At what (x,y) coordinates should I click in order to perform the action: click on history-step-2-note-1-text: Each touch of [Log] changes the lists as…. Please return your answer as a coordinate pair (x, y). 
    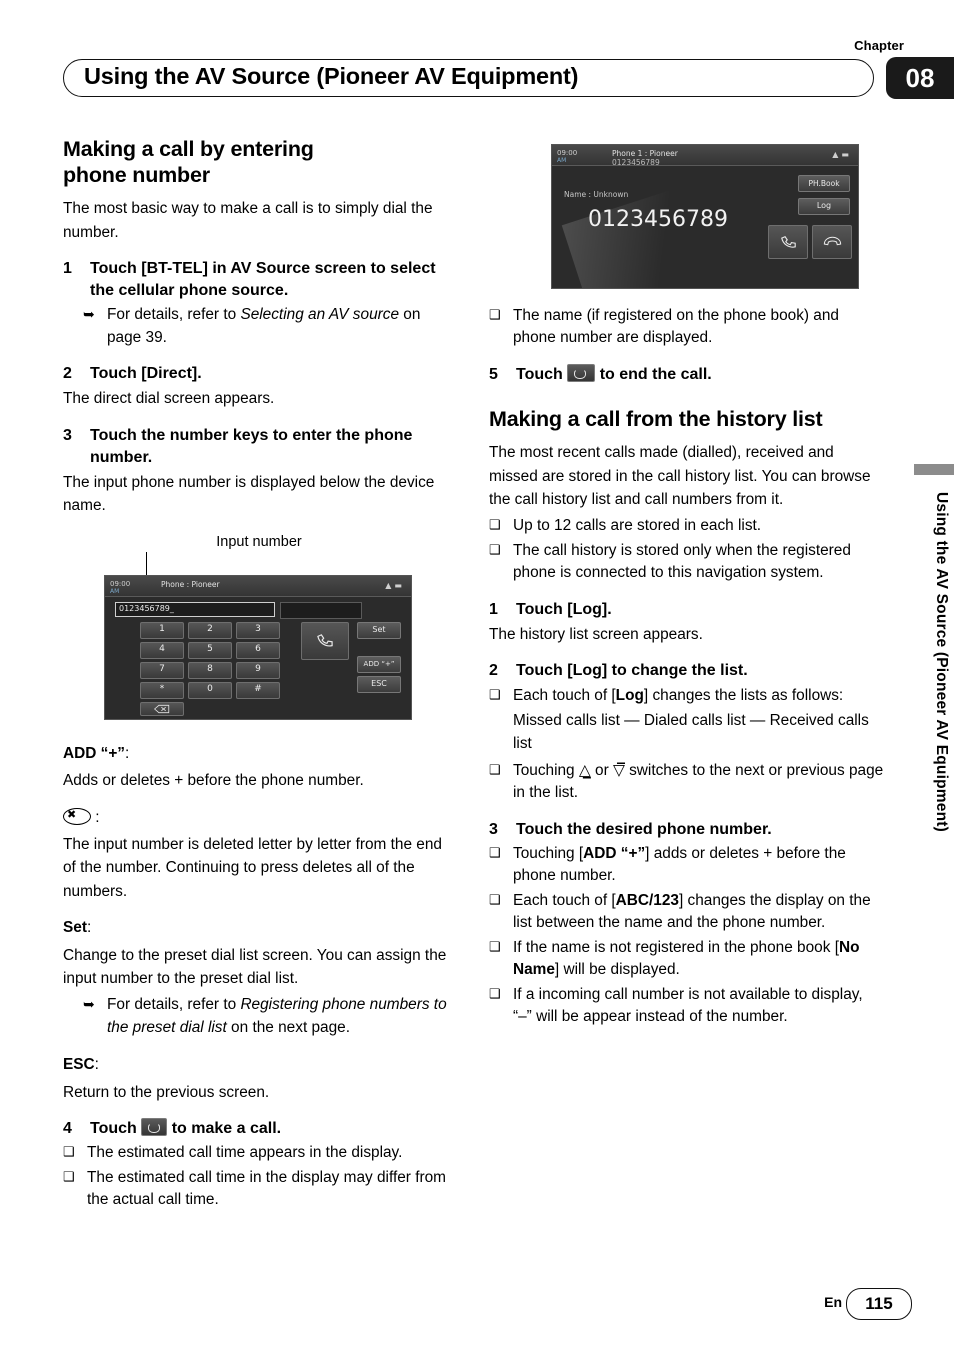
    Looking at the image, I should click on (699, 696).